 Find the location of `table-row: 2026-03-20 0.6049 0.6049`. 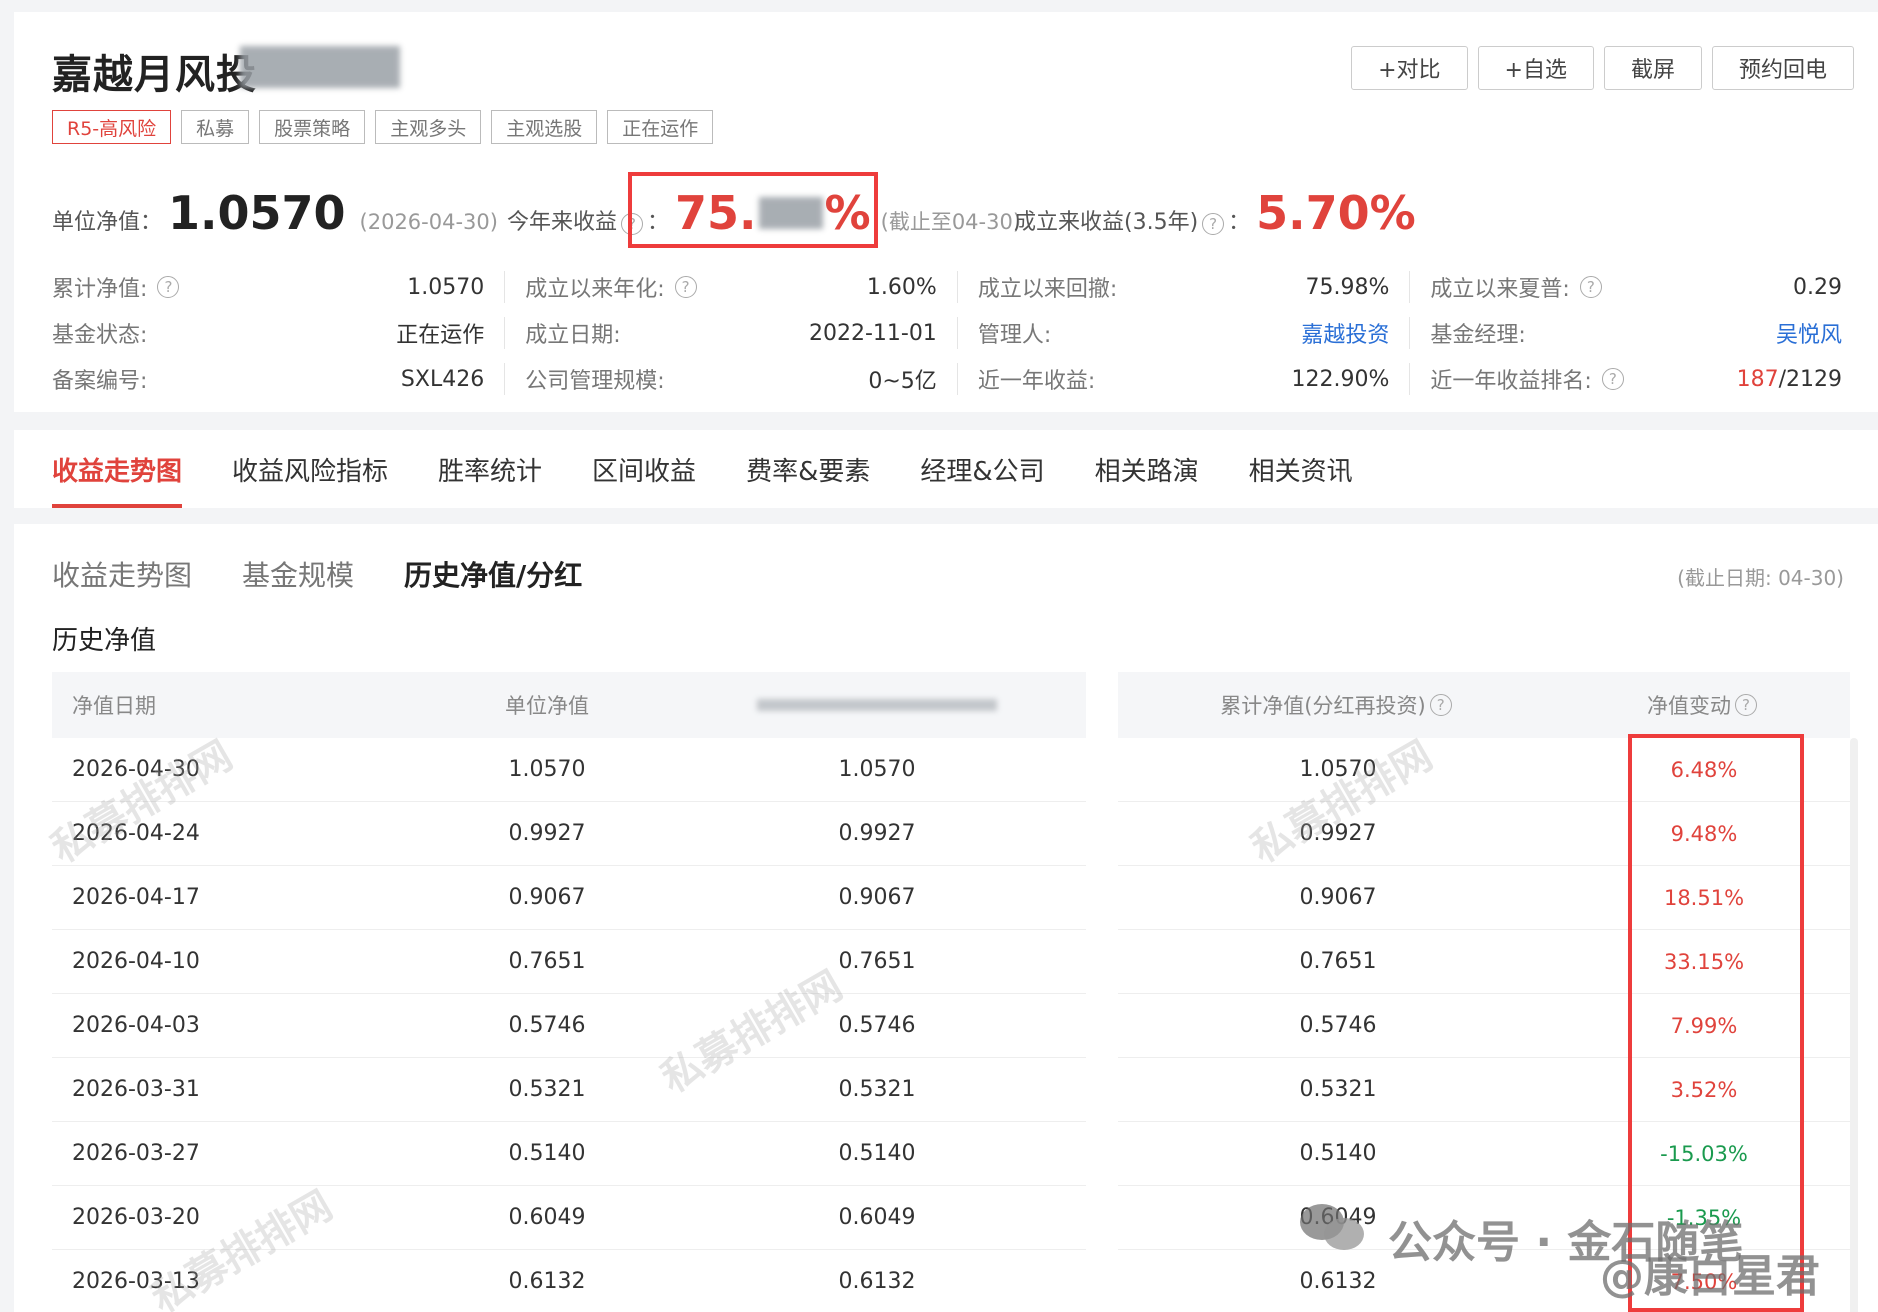

table-row: 2026-03-20 0.6049 0.6049 is located at coordinates (569, 1218).